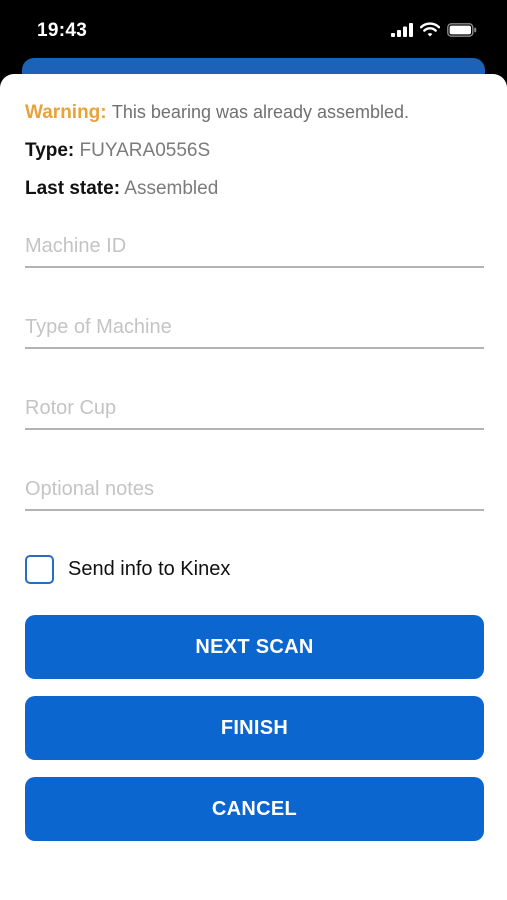  What do you see at coordinates (253, 33) in the screenshot?
I see `status-bar: 19:43` at bounding box center [253, 33].